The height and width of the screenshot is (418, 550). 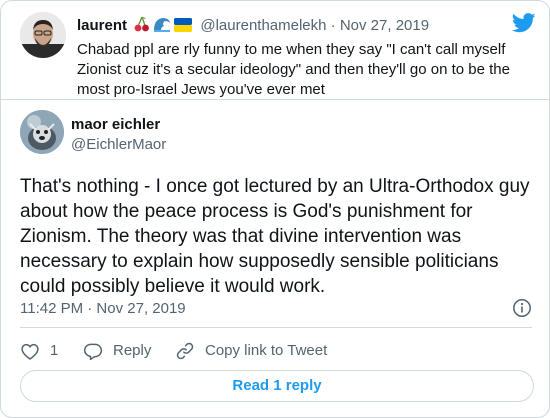 I want to click on quoted-author-name: laurent, so click(x=102, y=25).